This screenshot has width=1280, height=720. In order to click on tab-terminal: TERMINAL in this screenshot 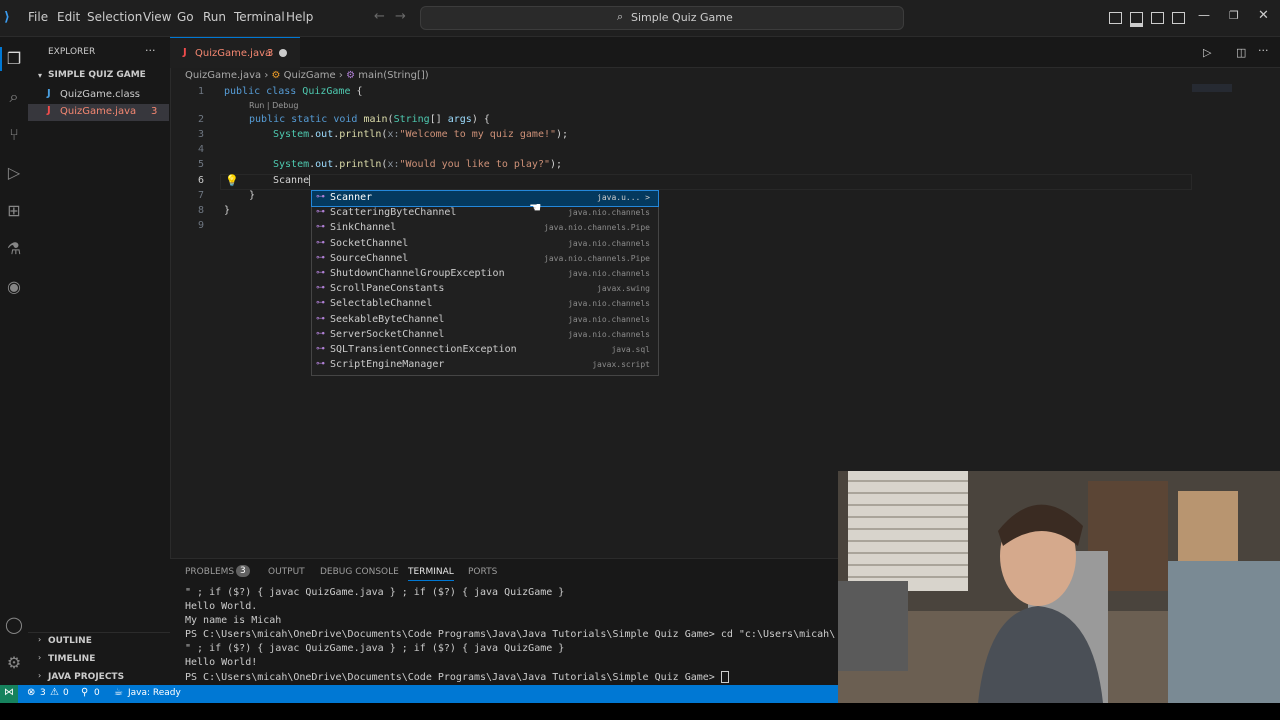, I will do `click(431, 574)`.